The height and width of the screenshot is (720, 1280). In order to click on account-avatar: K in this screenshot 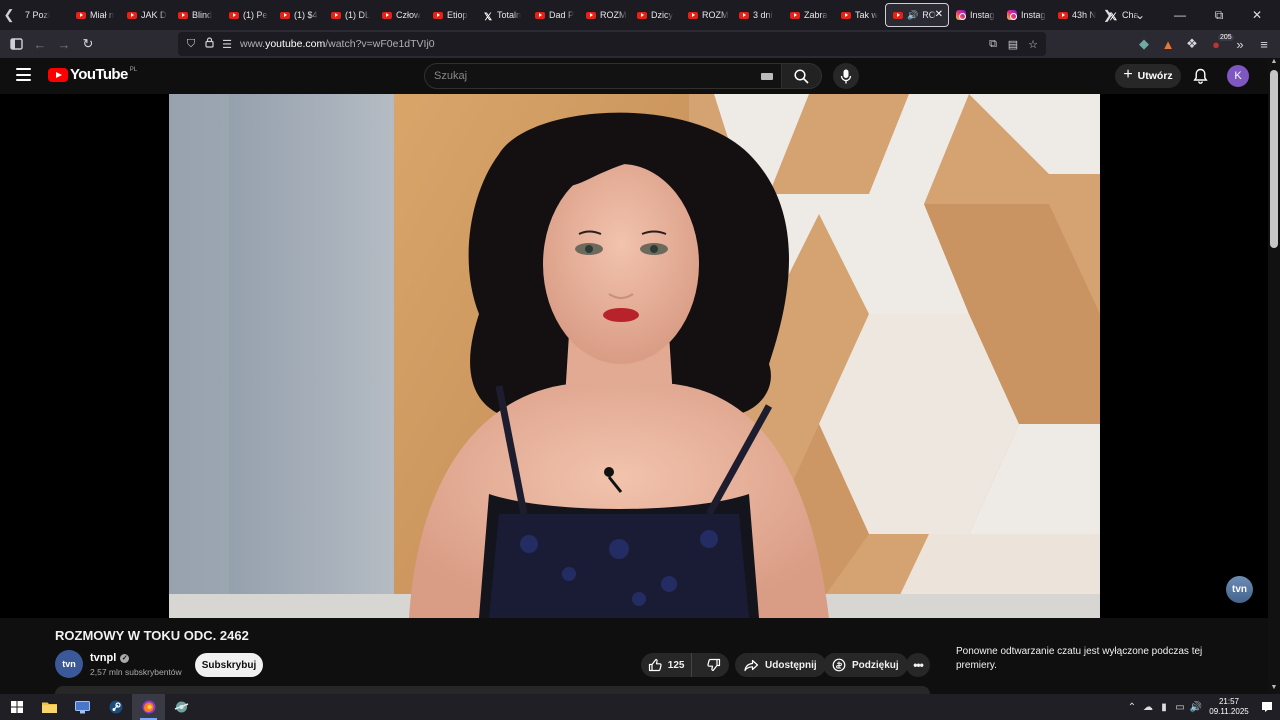, I will do `click(1238, 76)`.